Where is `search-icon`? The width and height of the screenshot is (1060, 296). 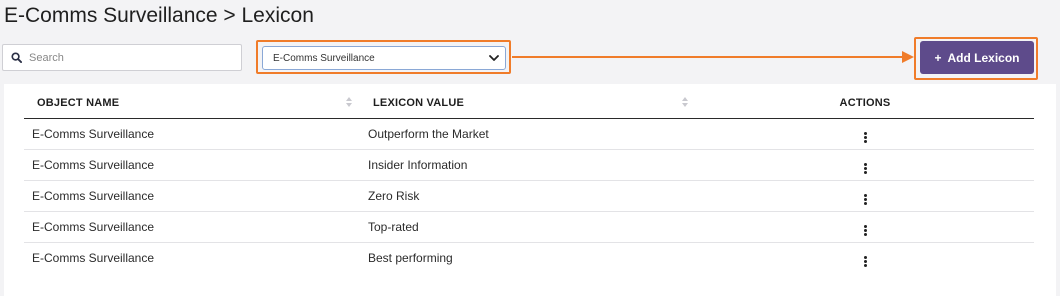
search-icon is located at coordinates (16, 57).